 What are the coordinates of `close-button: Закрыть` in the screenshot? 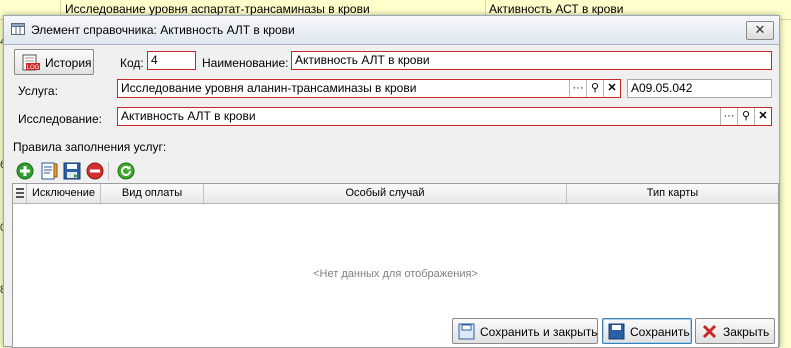 It's located at (735, 331).